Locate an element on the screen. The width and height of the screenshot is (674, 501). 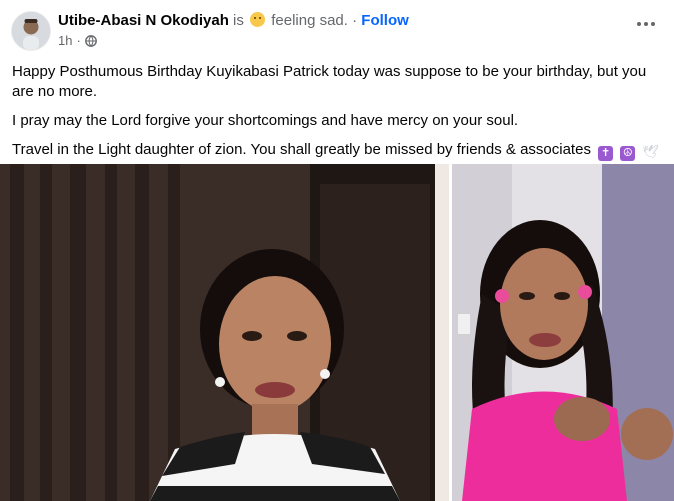
author-avatar is located at coordinates (31, 31).